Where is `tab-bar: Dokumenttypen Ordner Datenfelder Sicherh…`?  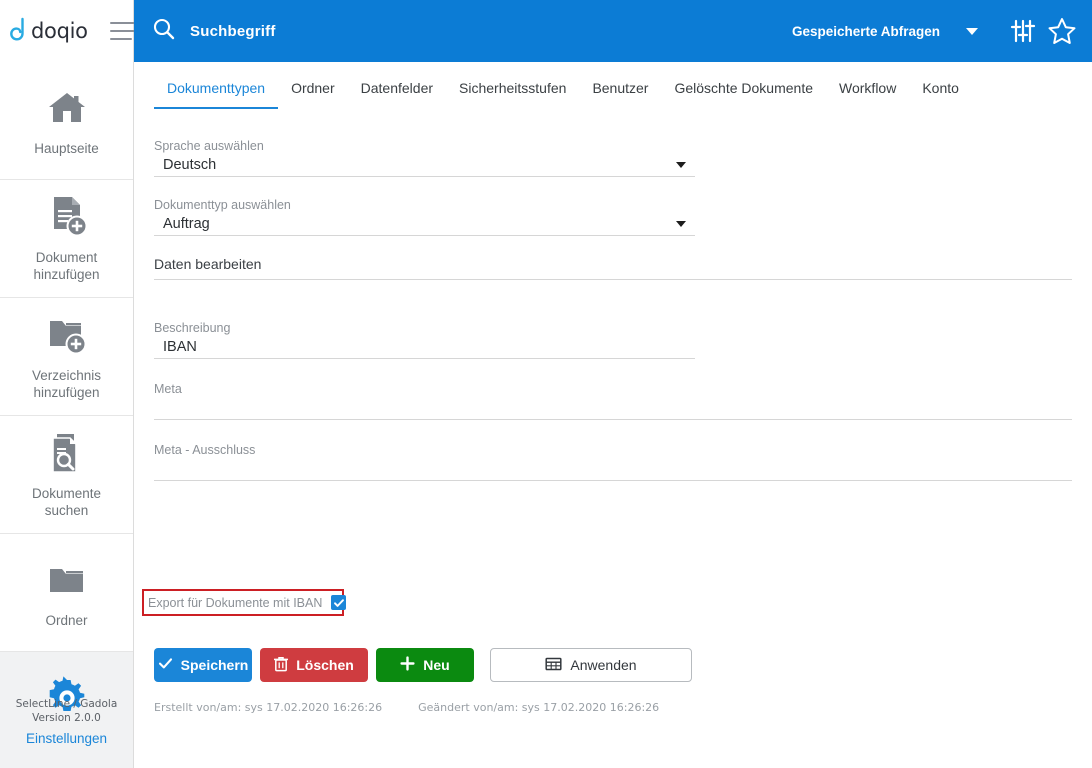
tab-bar: Dokumenttypen Ordner Datenfelder Sicherh… is located at coordinates (613, 96).